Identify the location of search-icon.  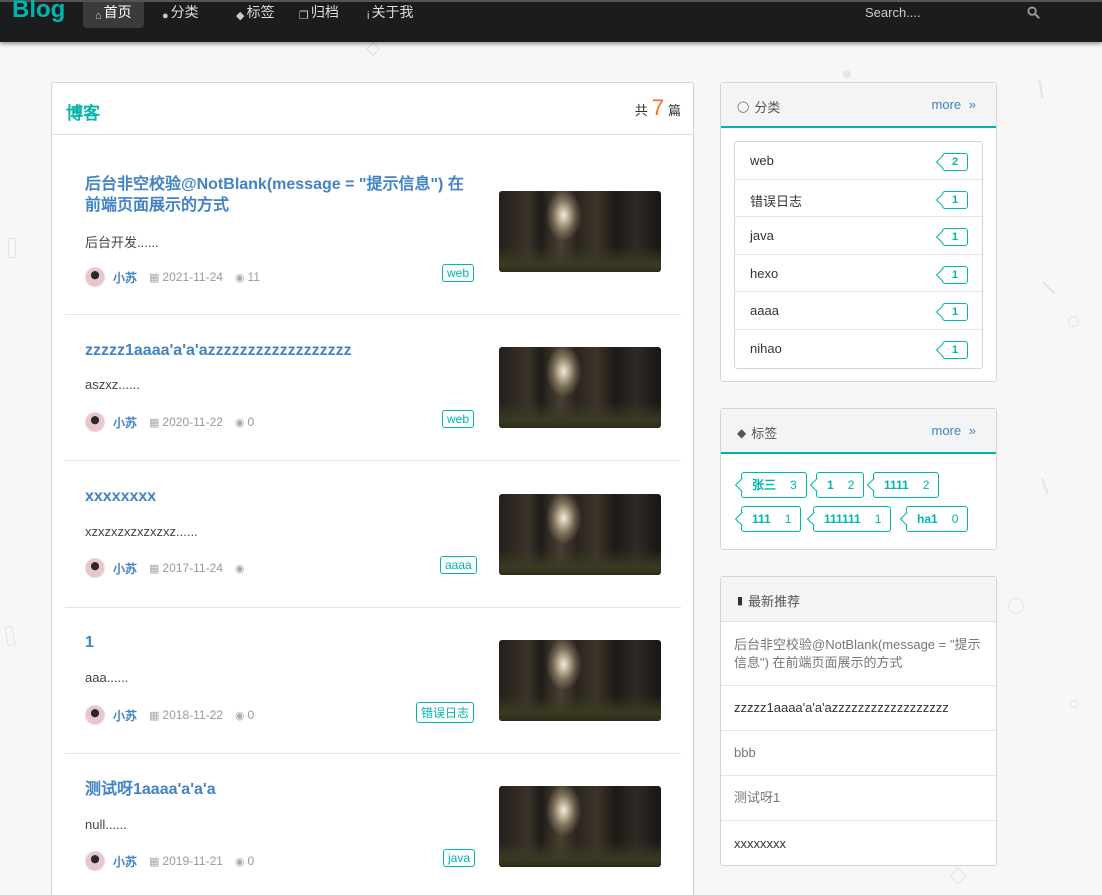
(1033, 12).